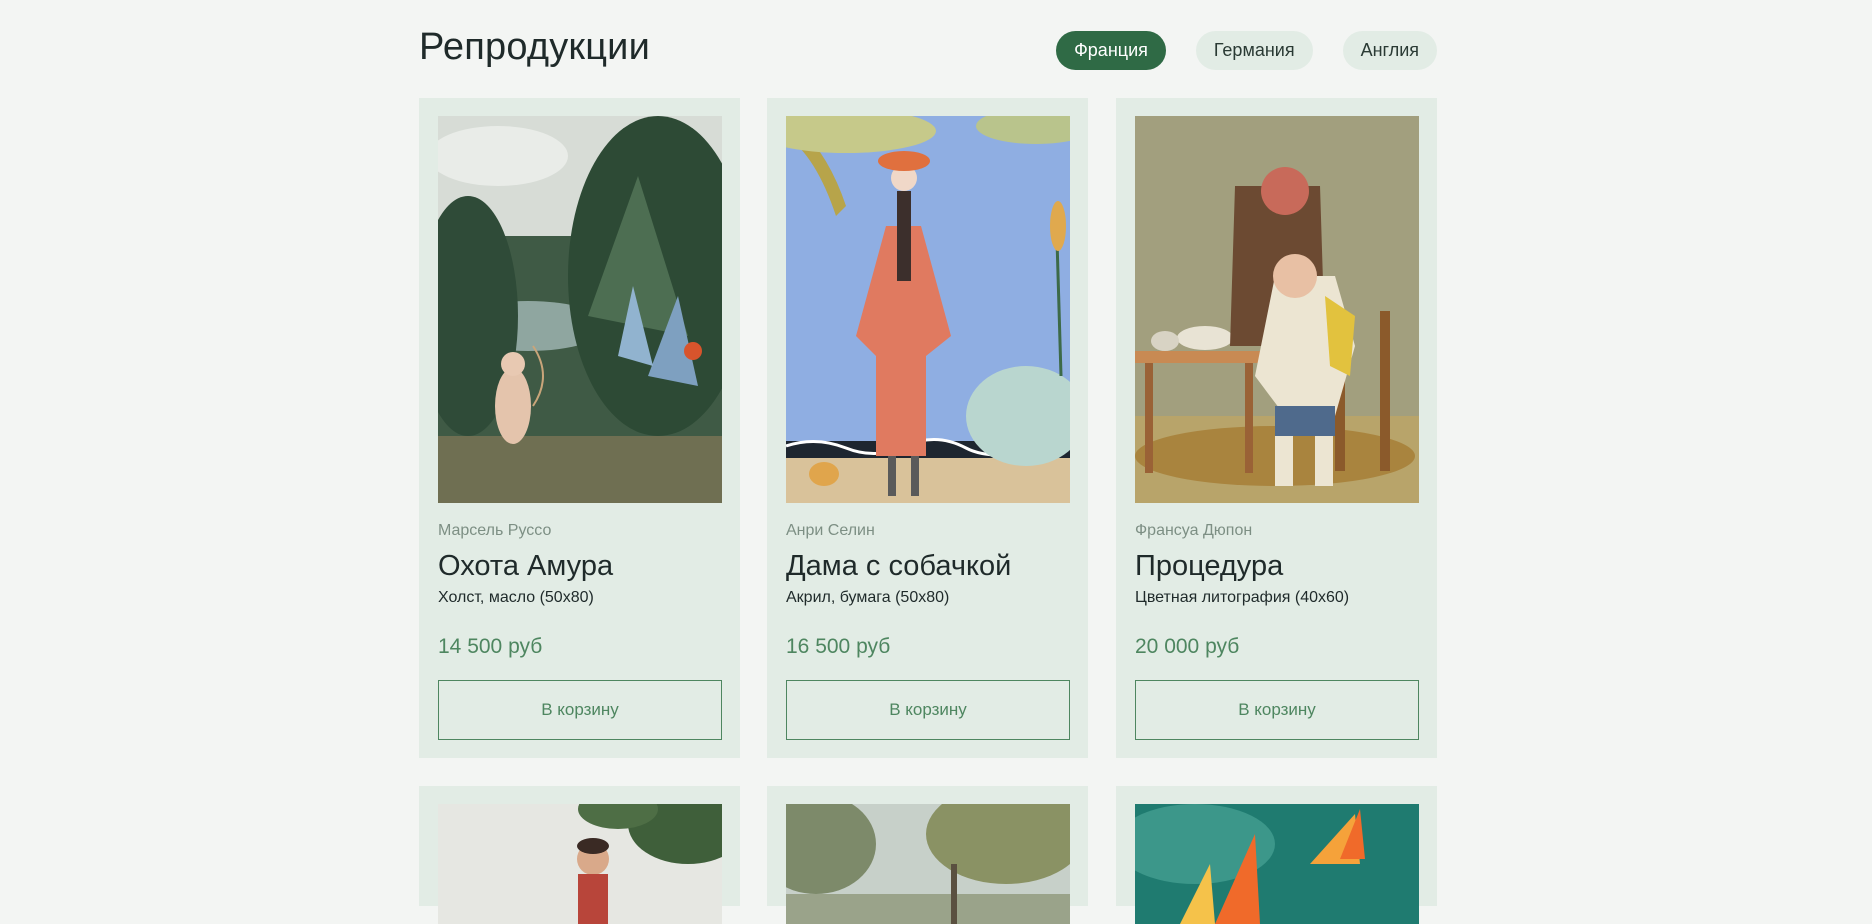 This screenshot has height=924, width=1872. What do you see at coordinates (868, 597) in the screenshot?
I see `product-medium: Акрил, бумага (50x80)` at bounding box center [868, 597].